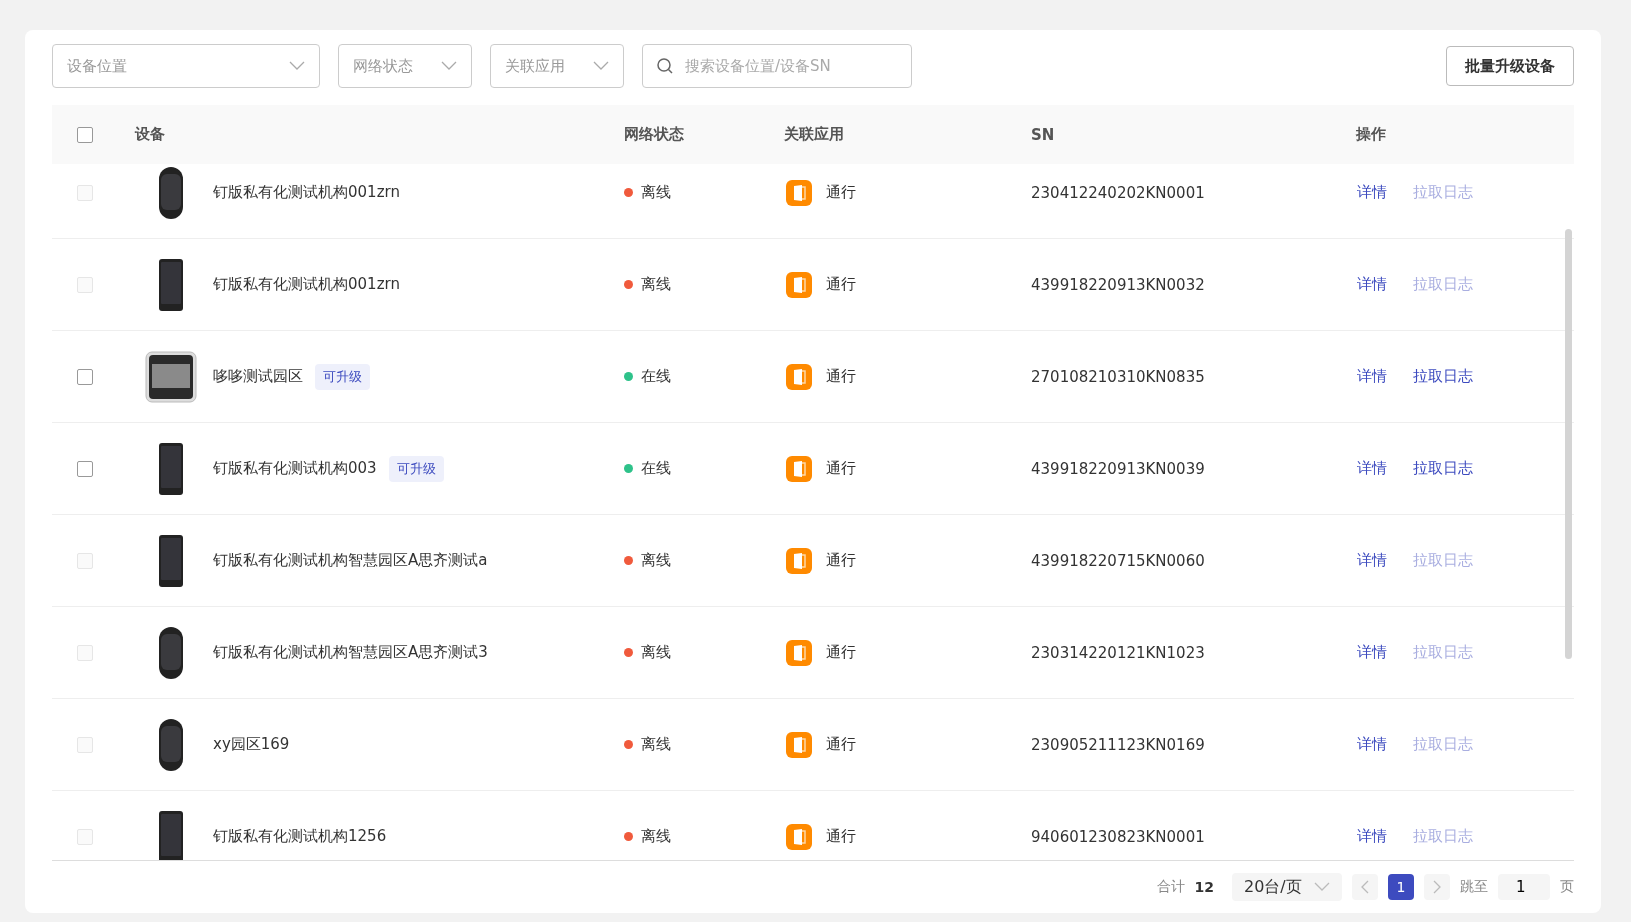 This screenshot has height=922, width=1631. What do you see at coordinates (1204, 887) in the screenshot?
I see `total-count: 12` at bounding box center [1204, 887].